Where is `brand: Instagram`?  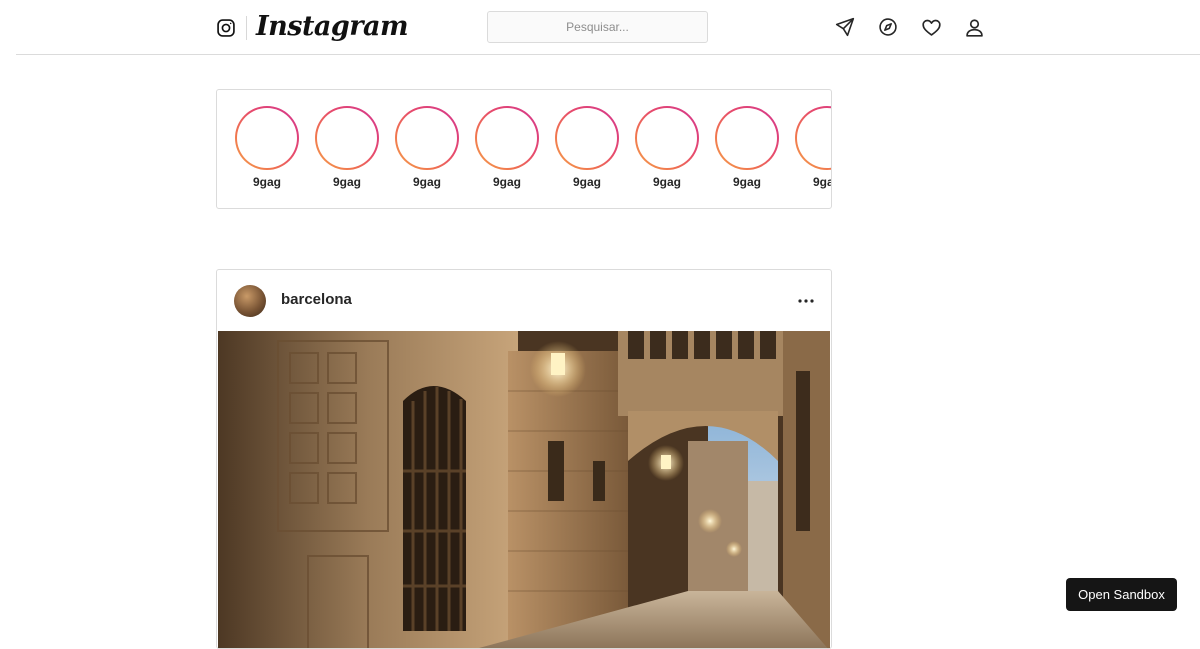 brand: Instagram is located at coordinates (312, 28).